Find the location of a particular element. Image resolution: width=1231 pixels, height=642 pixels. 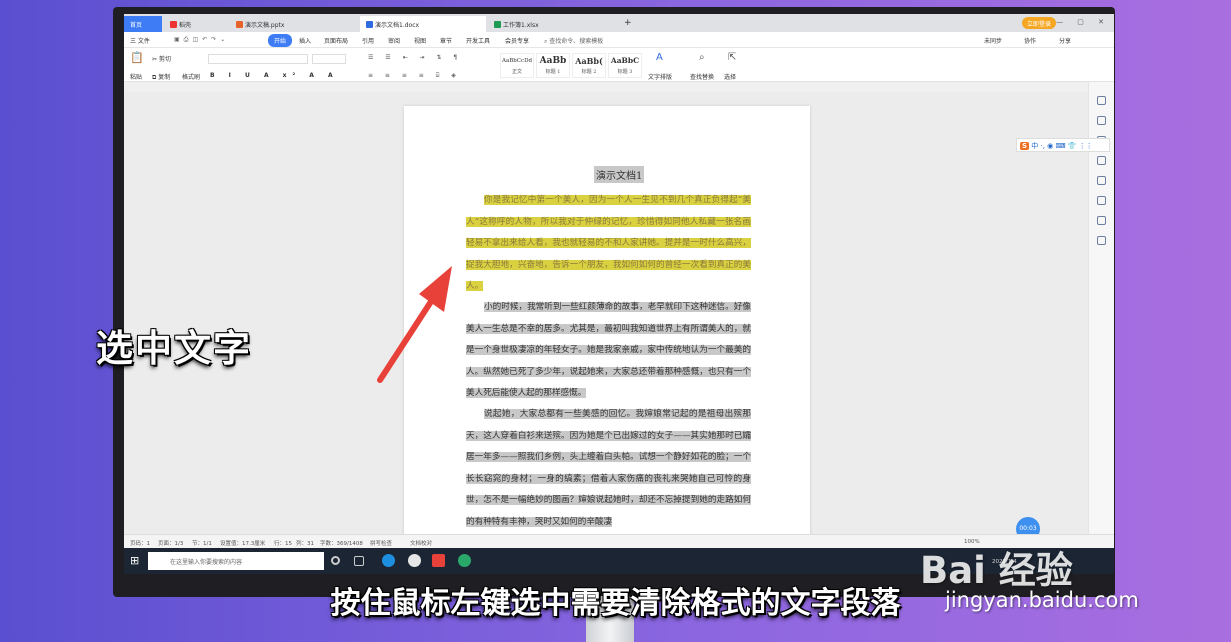

paste-icon: 📋 is located at coordinates (137, 57).